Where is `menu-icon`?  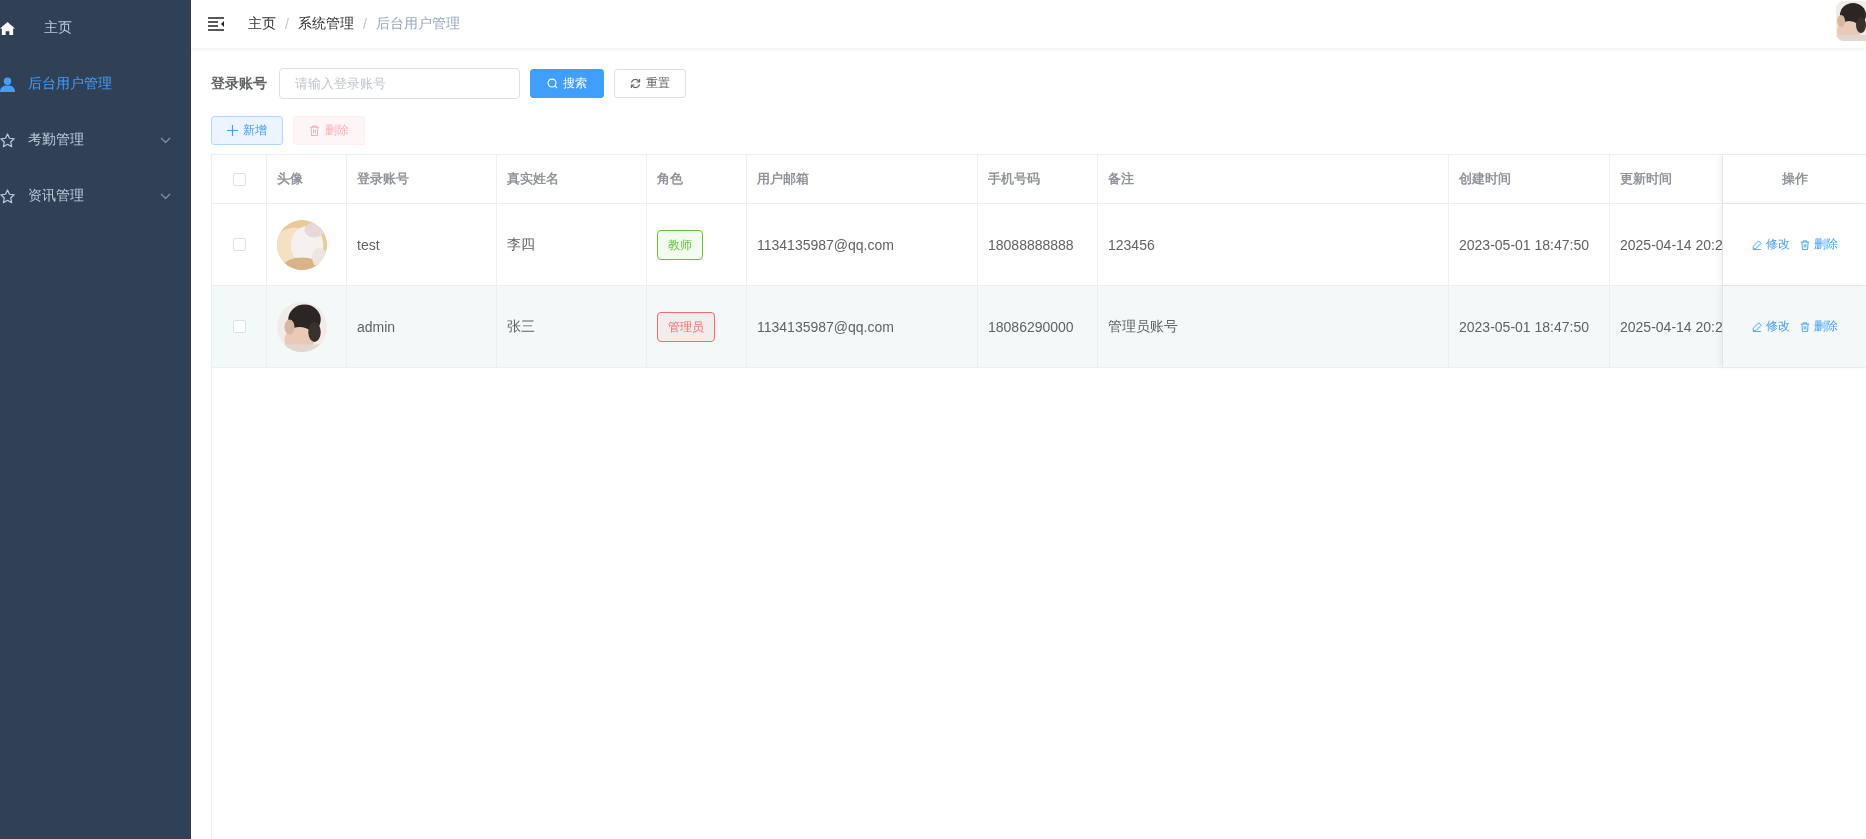 menu-icon is located at coordinates (216, 24).